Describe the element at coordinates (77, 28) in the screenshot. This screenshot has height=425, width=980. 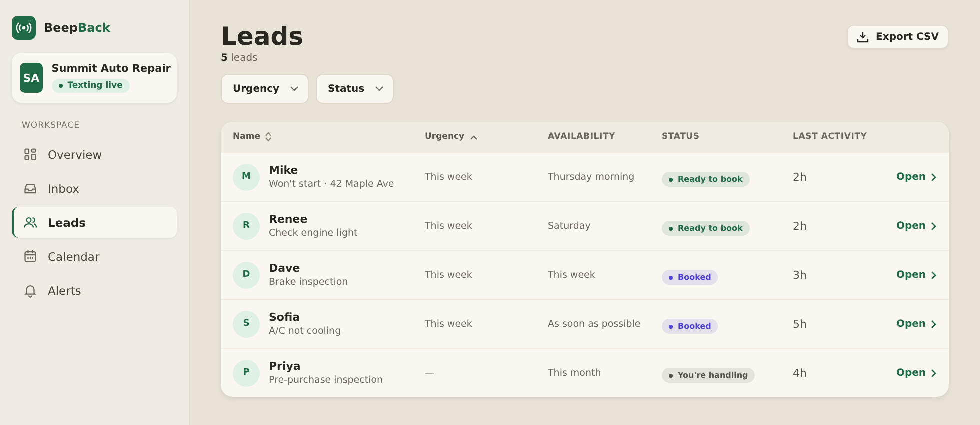
I see `brand-name: BeepBack` at that location.